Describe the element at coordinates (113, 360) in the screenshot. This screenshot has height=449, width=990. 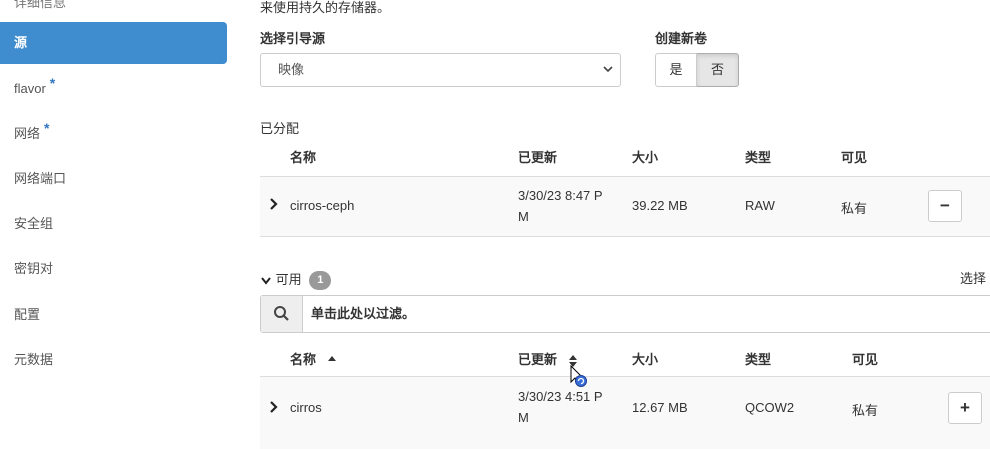
I see `sidebar-item-metadata: 元数据` at that location.